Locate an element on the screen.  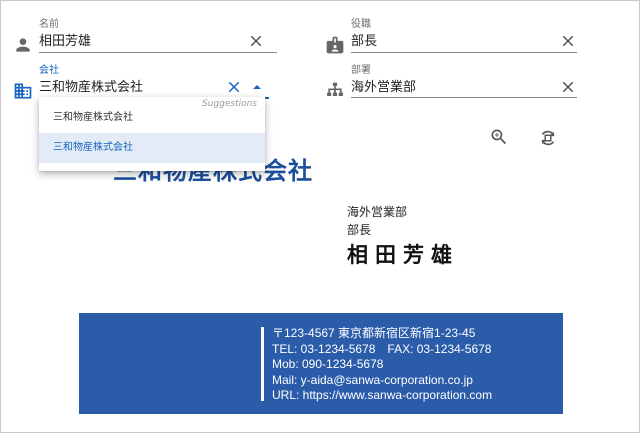
zoom-in-icon is located at coordinates (500, 138).